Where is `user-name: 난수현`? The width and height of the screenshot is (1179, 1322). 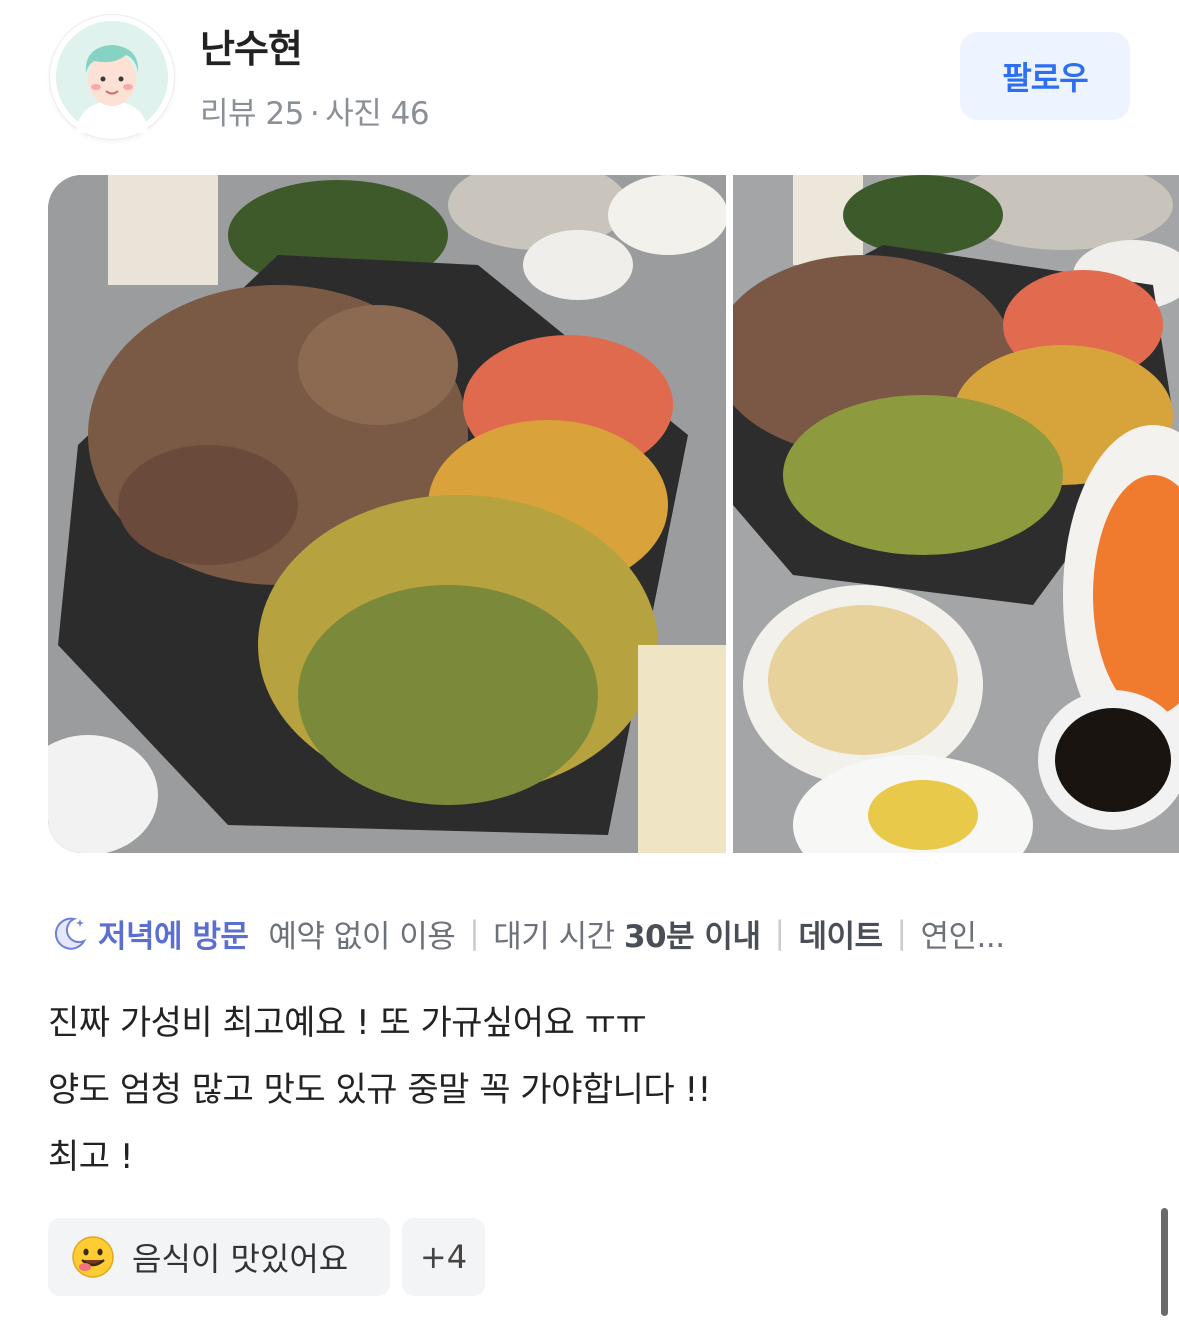
user-name: 난수현 is located at coordinates (251, 45).